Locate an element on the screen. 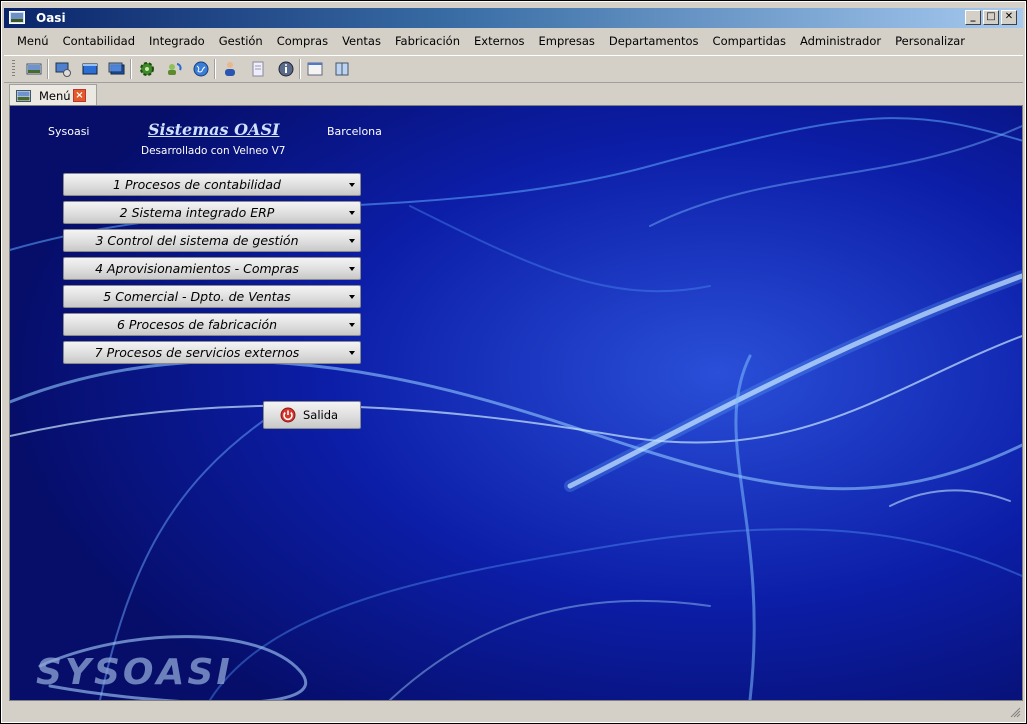 This screenshot has height=724, width=1027. toolbar-grip is located at coordinates (13, 69).